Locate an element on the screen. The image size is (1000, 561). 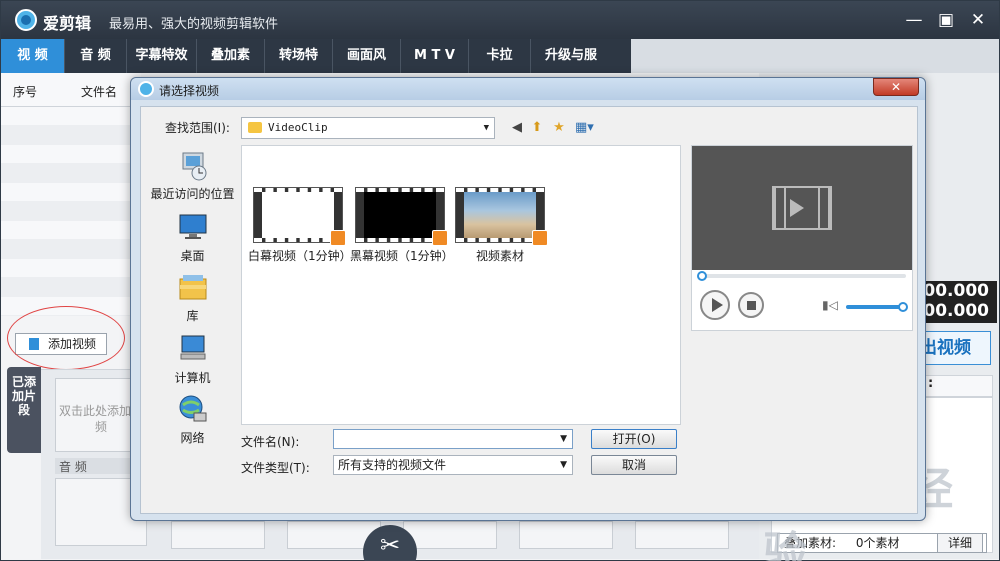
place-desktop: 桌面 is located at coordinates (192, 237).